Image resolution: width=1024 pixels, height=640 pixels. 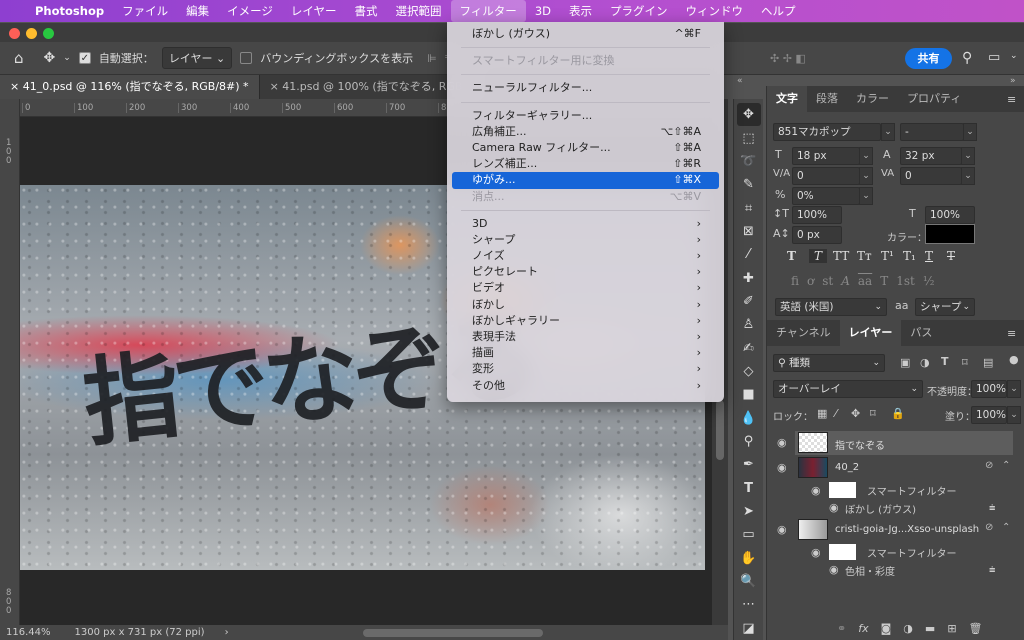 I want to click on faux-bold-button: T, so click(x=795, y=256).